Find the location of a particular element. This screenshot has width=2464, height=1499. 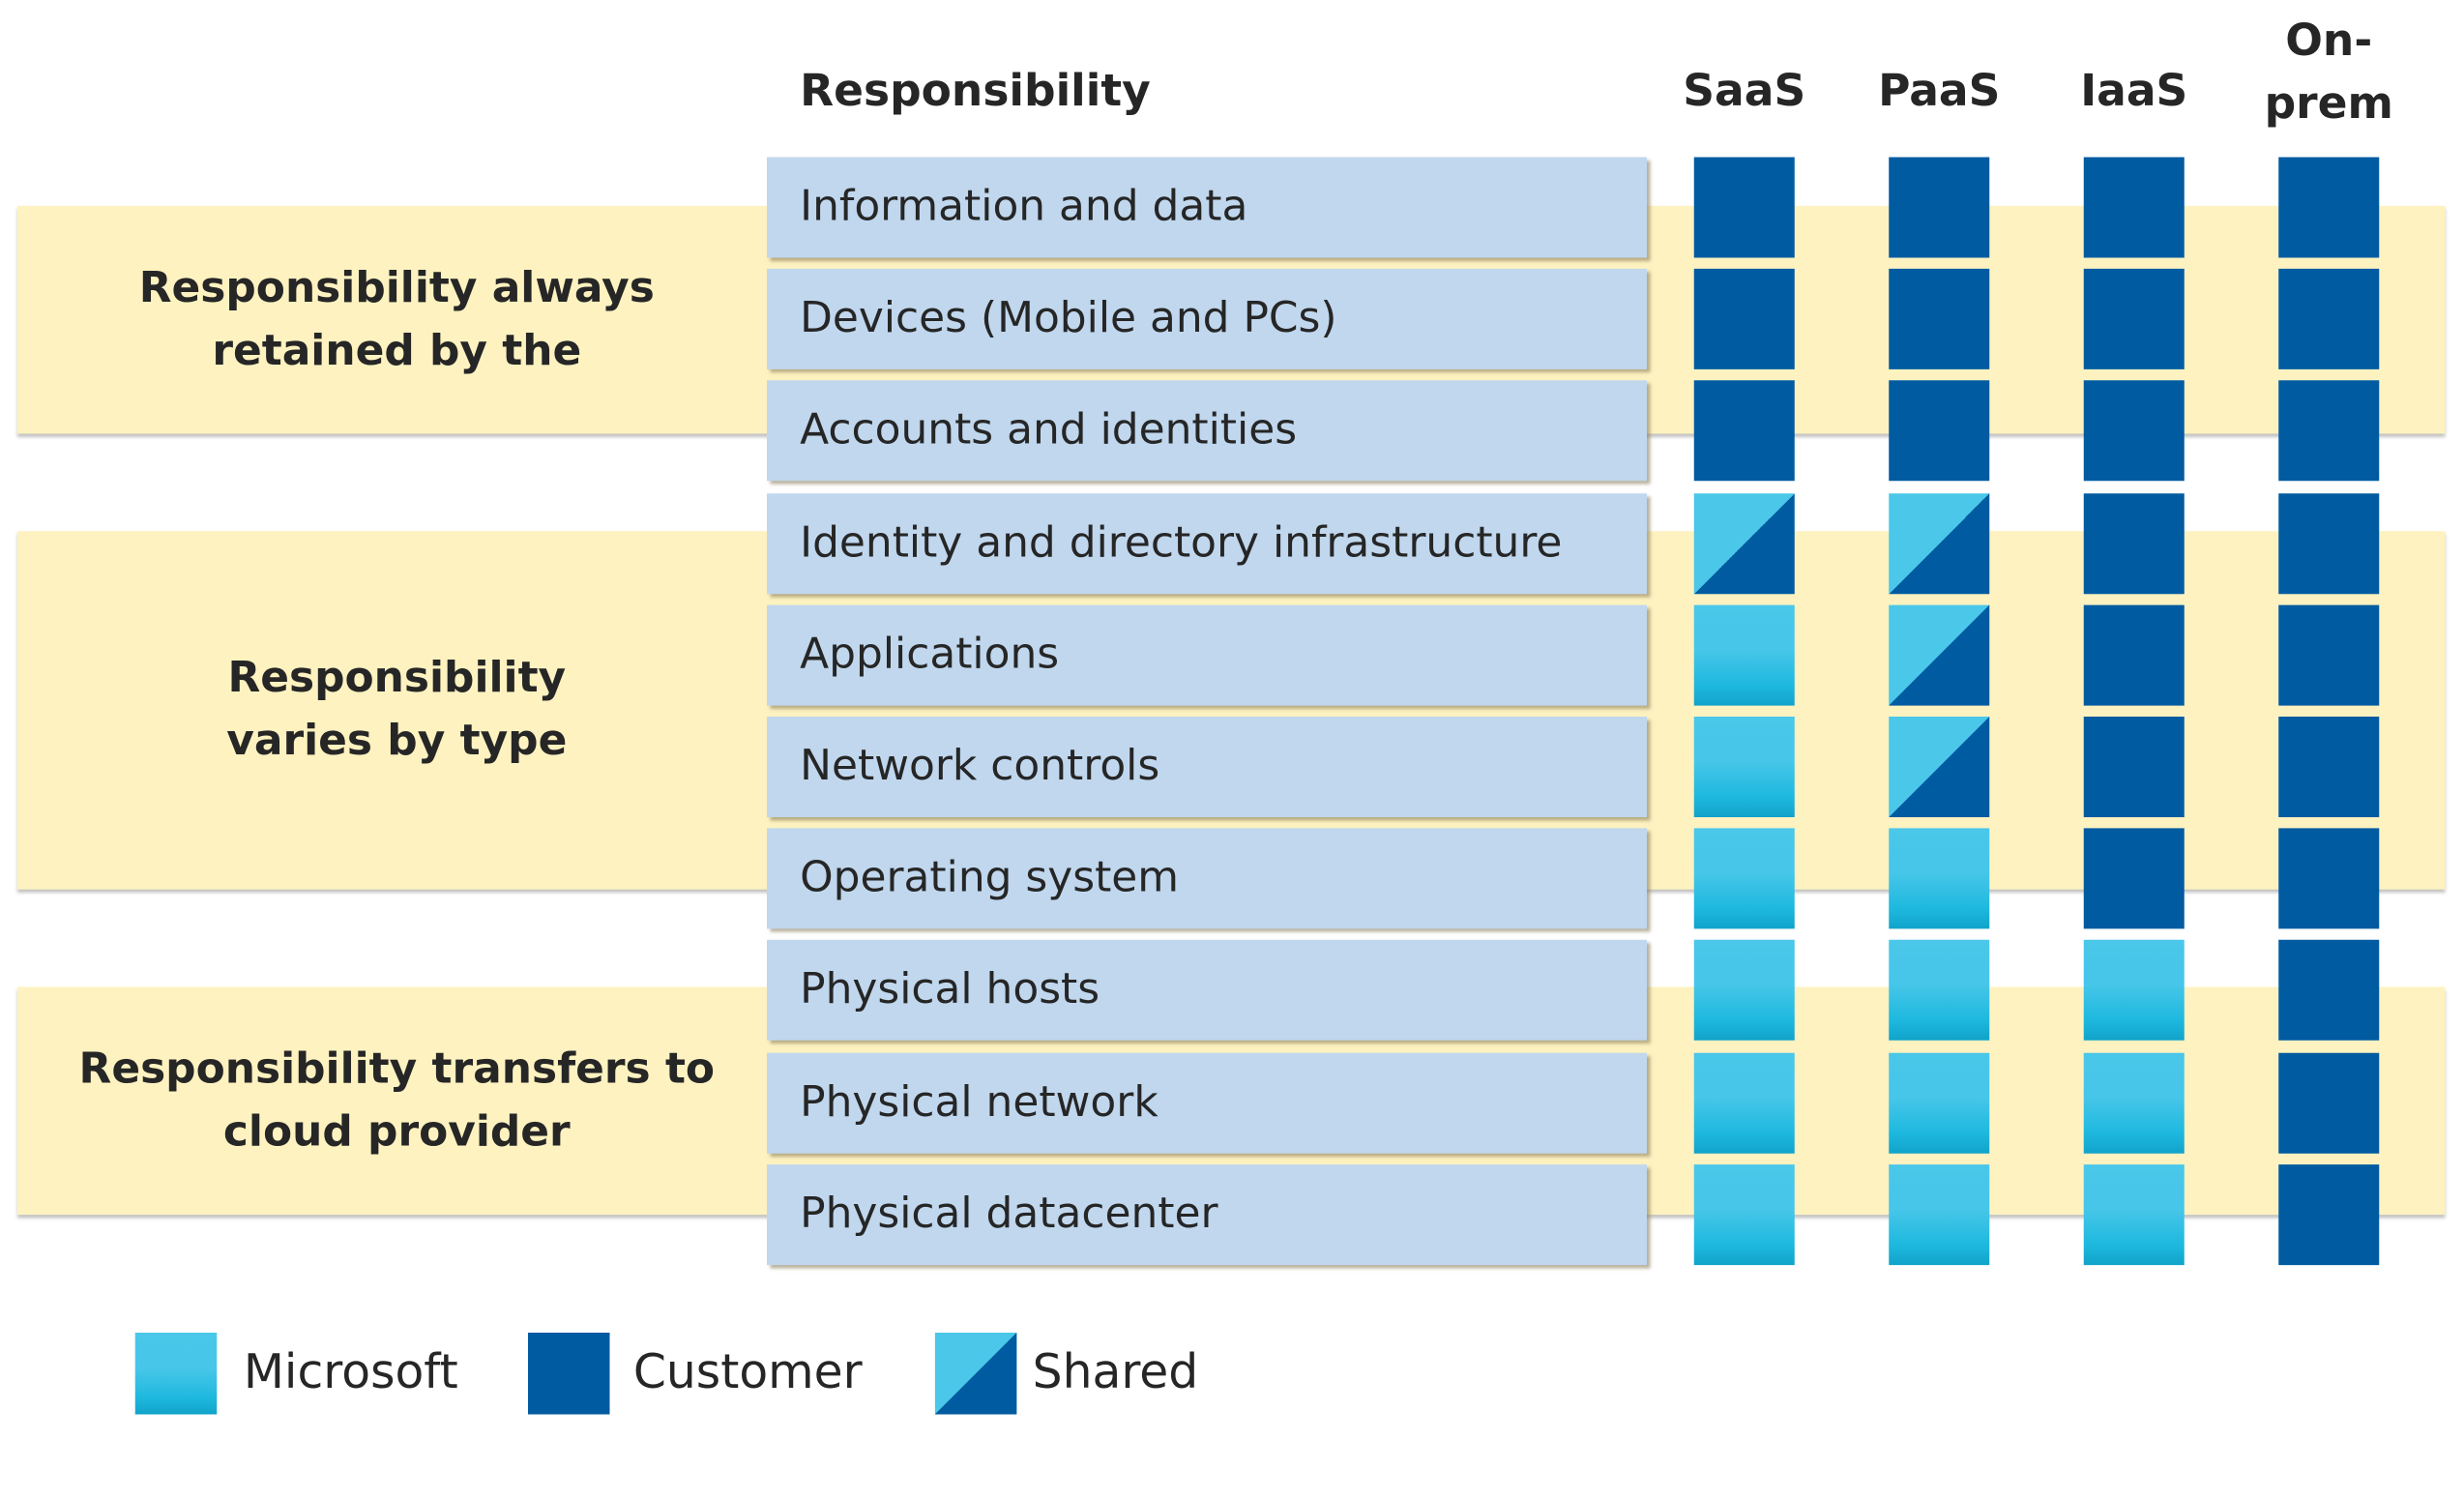

row-label-box: Applications is located at coordinates (1207, 655).